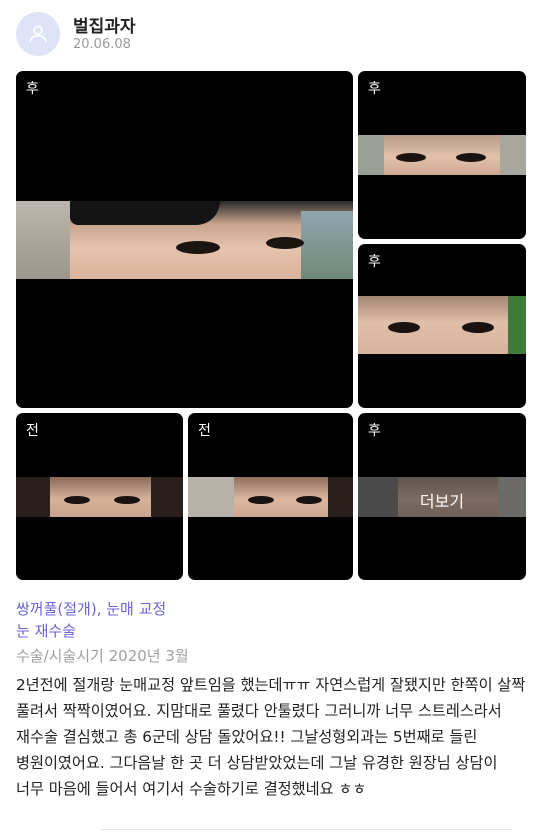 The height and width of the screenshot is (834, 542). I want to click on photo-3: 후, so click(442, 326).